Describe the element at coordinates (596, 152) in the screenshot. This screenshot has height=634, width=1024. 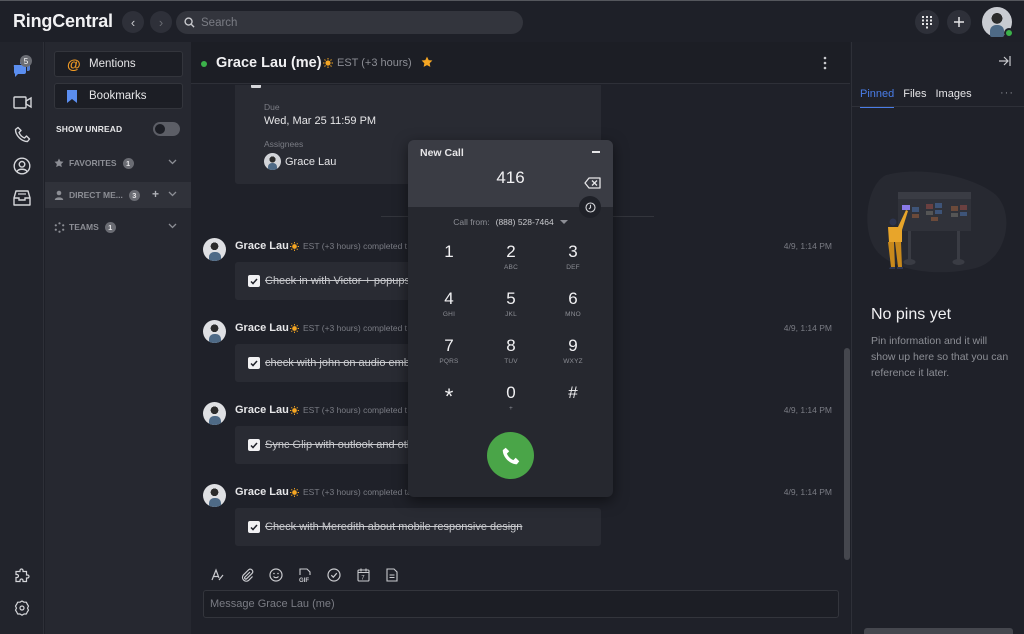
I see `minimize-dialer-button` at that location.